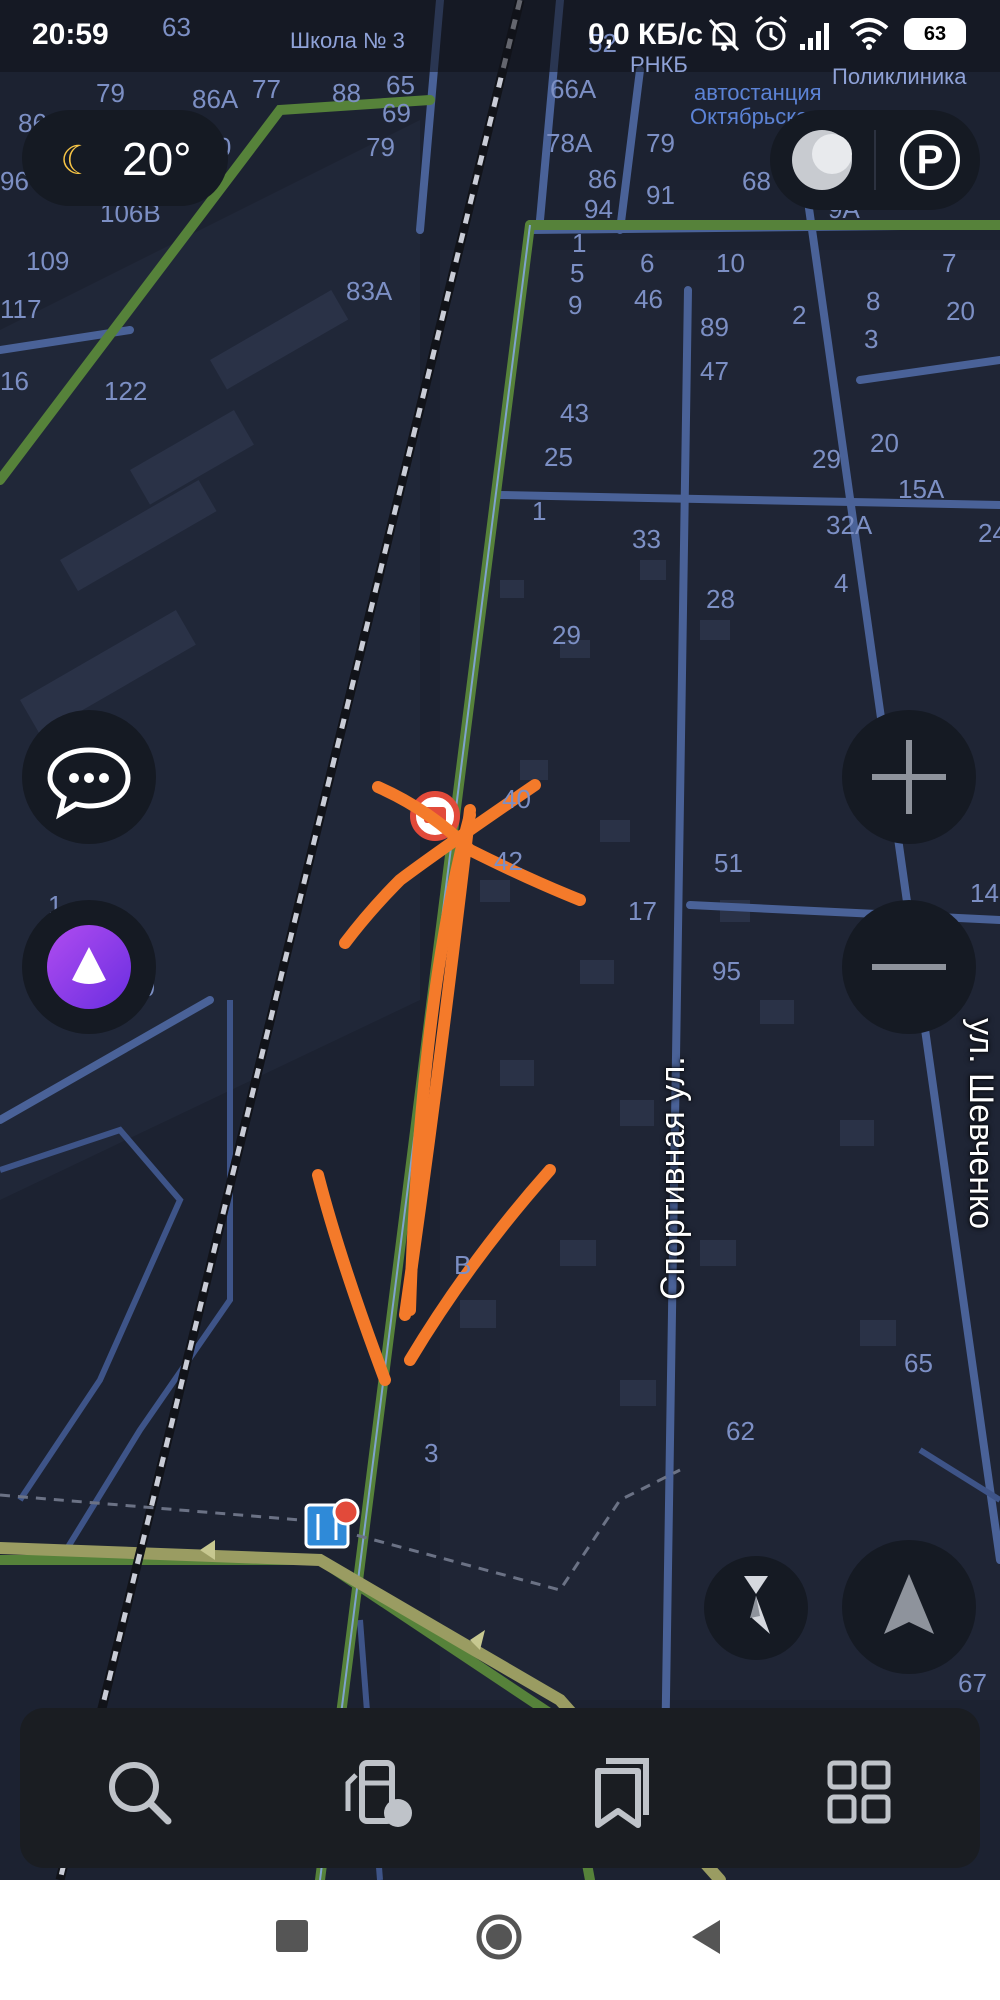 This screenshot has height=2000, width=1000. I want to click on house-number: 47, so click(714, 371).